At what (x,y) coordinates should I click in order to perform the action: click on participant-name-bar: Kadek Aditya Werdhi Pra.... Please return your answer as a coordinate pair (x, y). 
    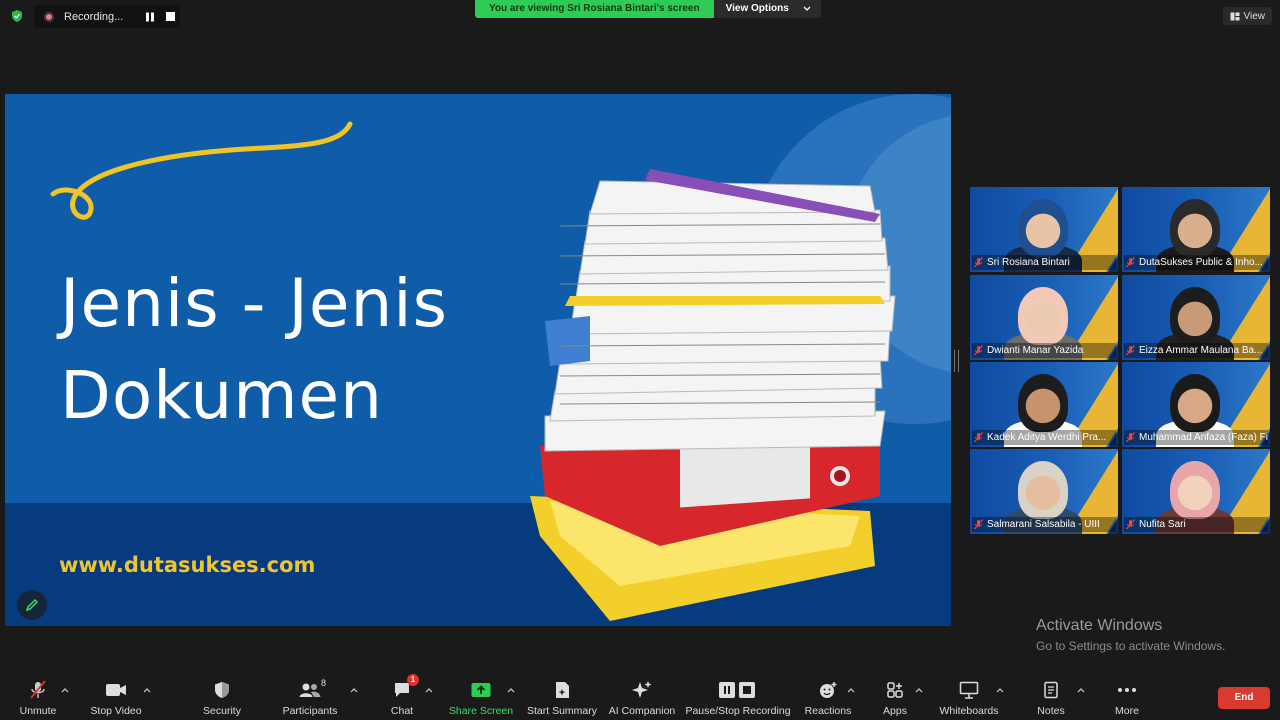
    Looking at the image, I should click on (1044, 437).